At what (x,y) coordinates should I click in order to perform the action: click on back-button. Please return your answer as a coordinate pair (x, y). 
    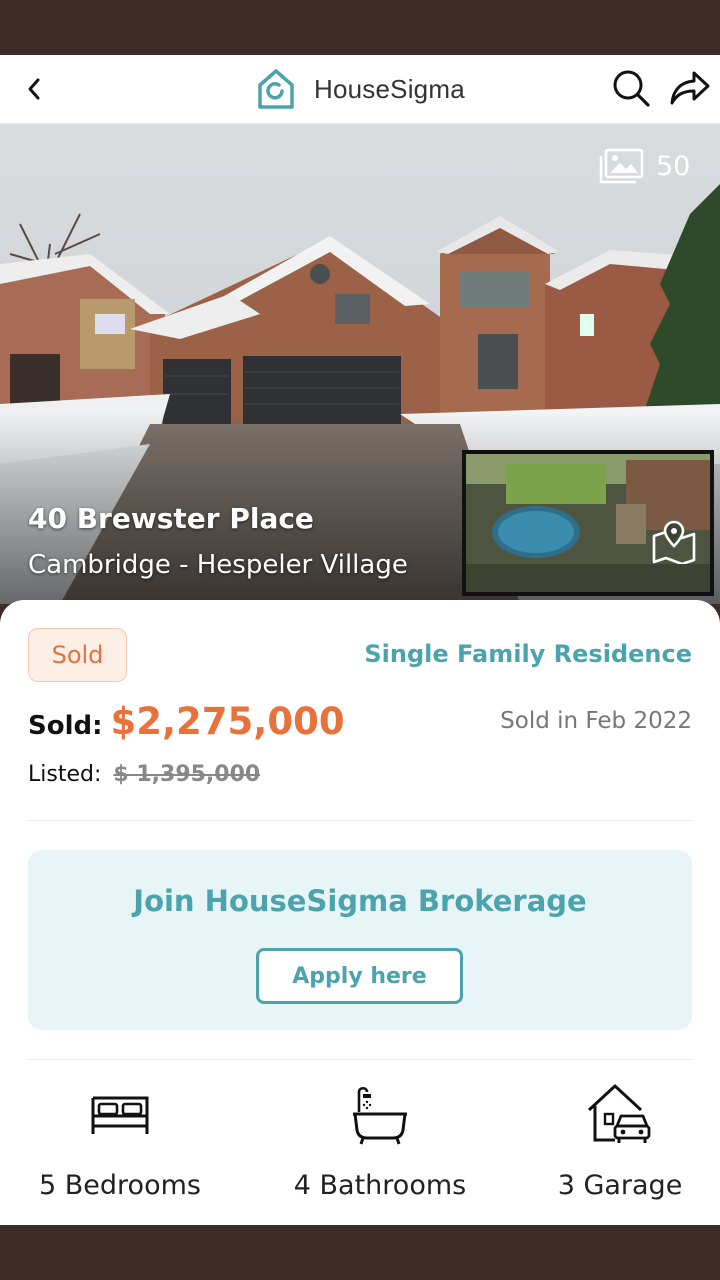
    Looking at the image, I should click on (34, 89).